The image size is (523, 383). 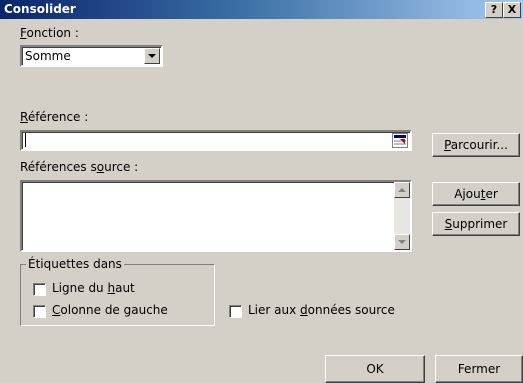 I want to click on delete-button: Supprimer, so click(x=476, y=224).